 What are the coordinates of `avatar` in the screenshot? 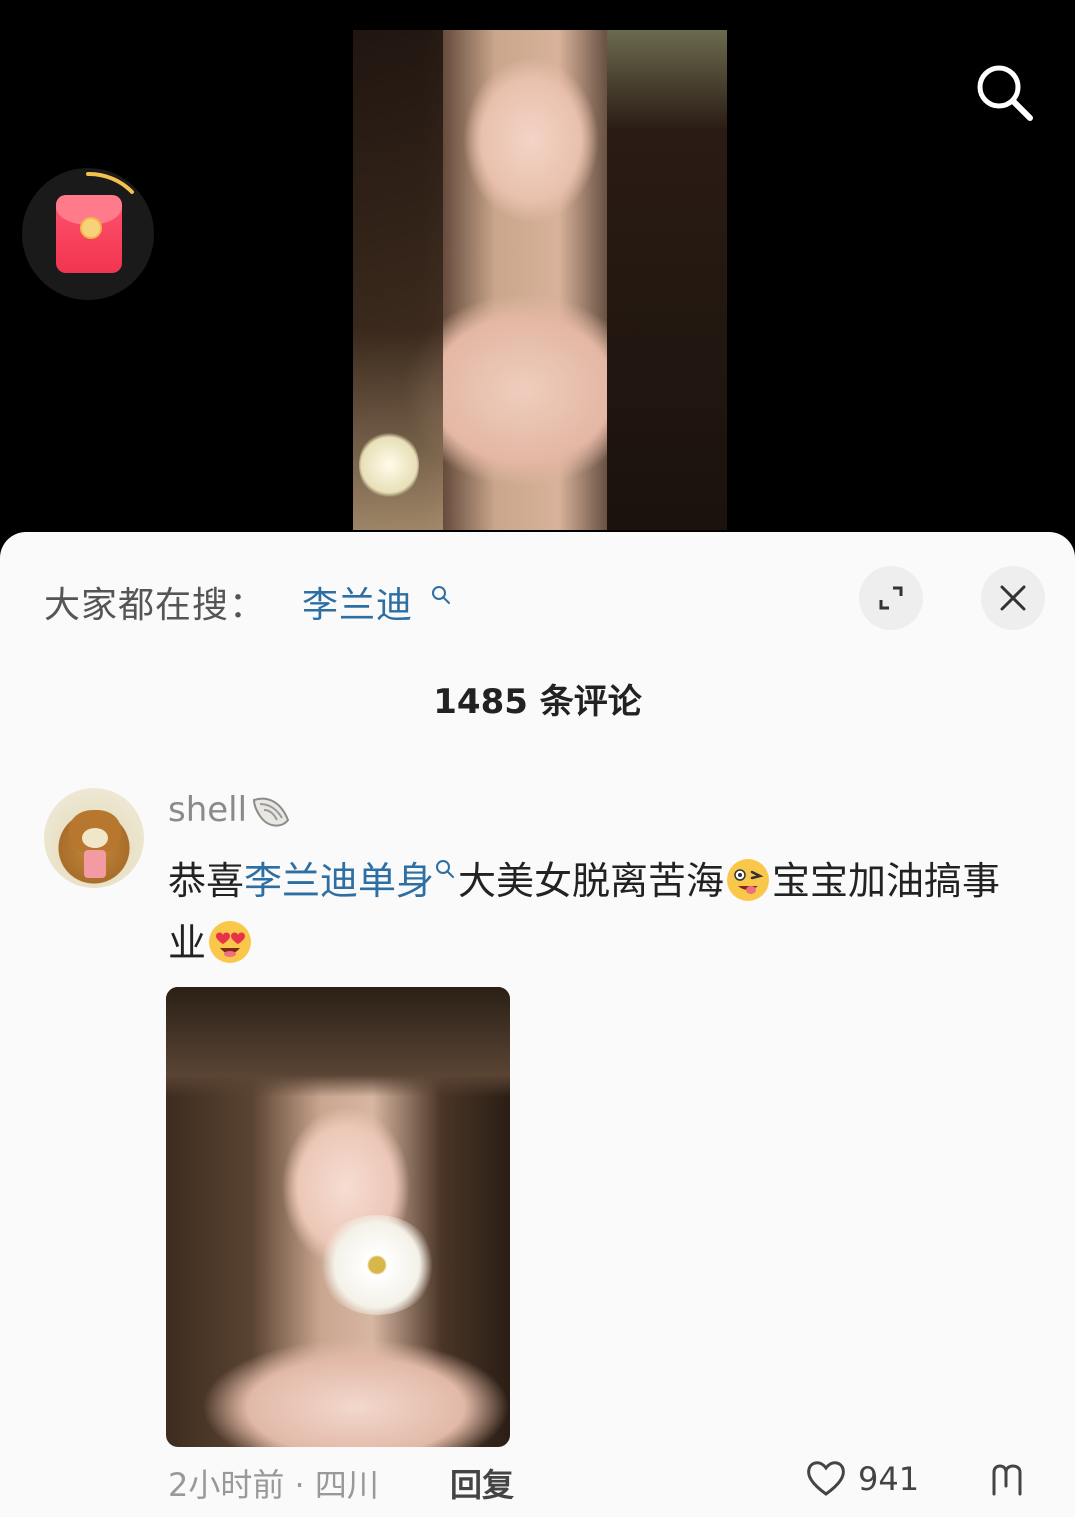 It's located at (94, 838).